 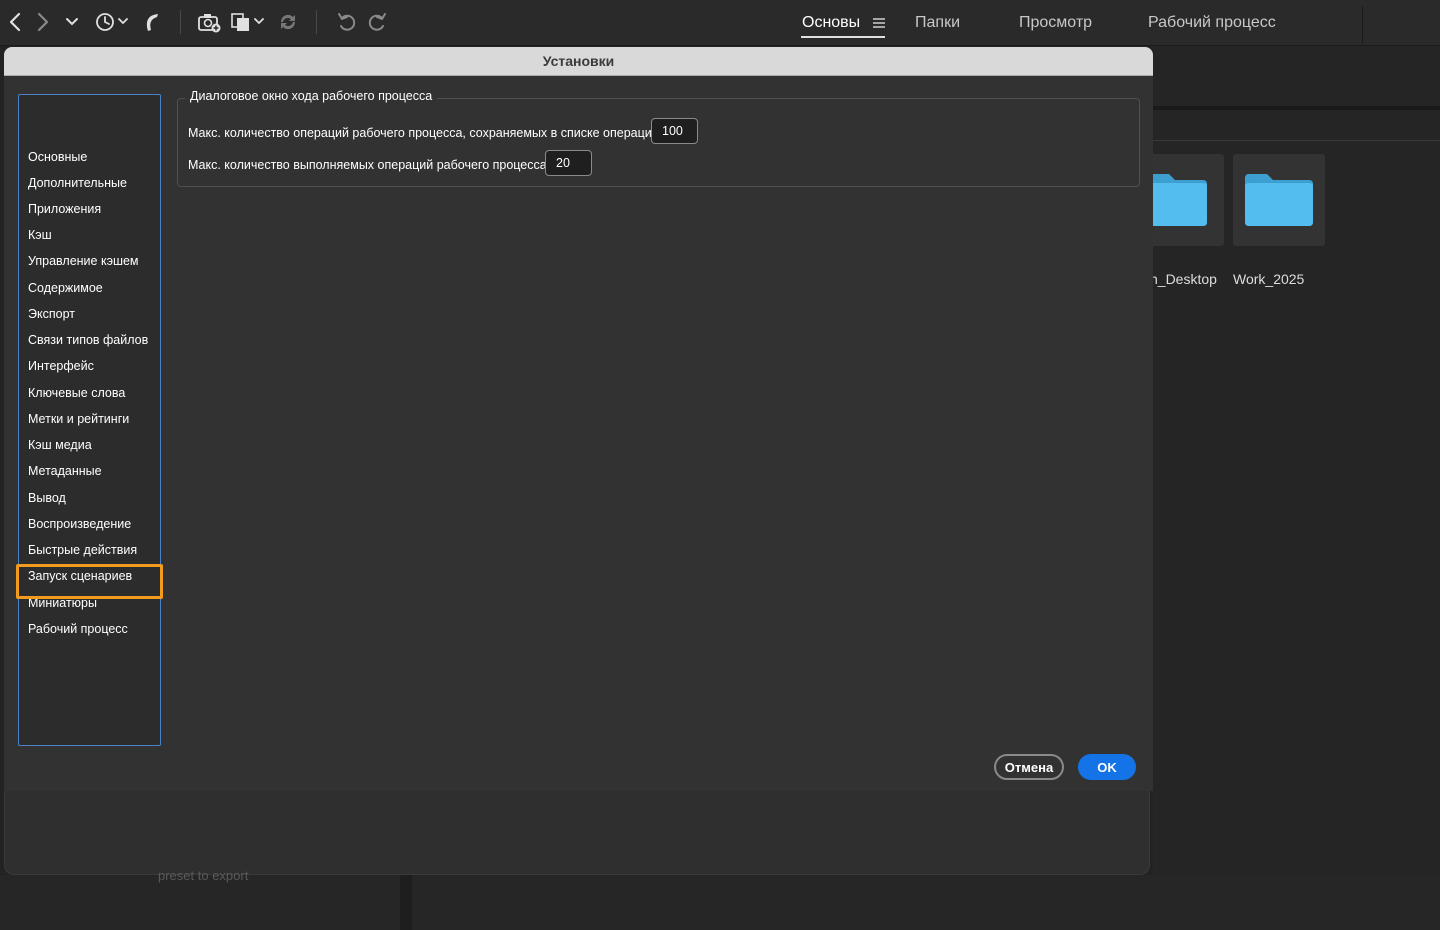 I want to click on category-export: Экспорт, so click(x=51, y=314).